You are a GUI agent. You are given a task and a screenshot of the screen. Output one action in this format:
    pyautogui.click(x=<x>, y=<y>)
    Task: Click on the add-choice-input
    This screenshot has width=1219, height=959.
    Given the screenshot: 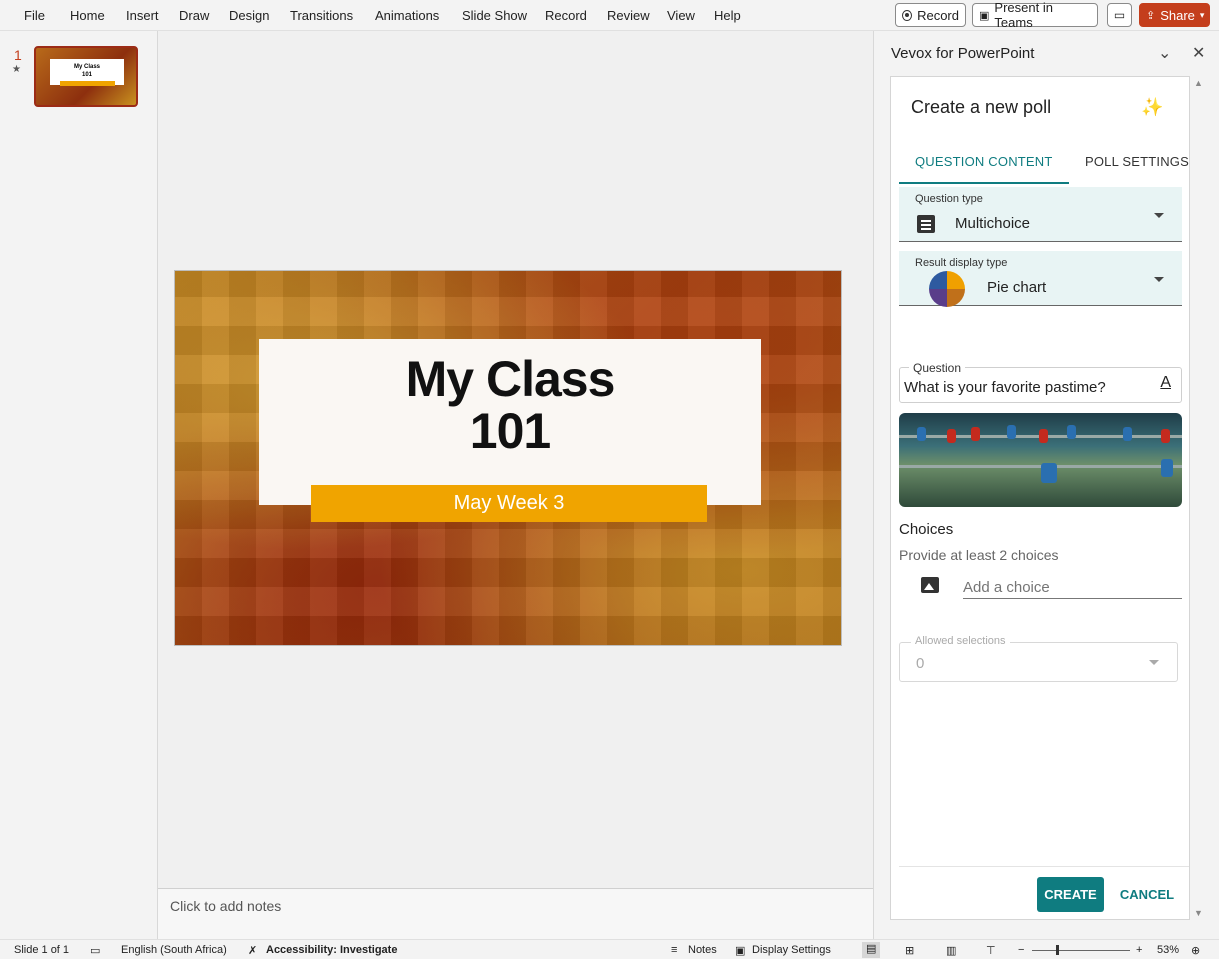 What is the action you would take?
    pyautogui.click(x=1072, y=588)
    